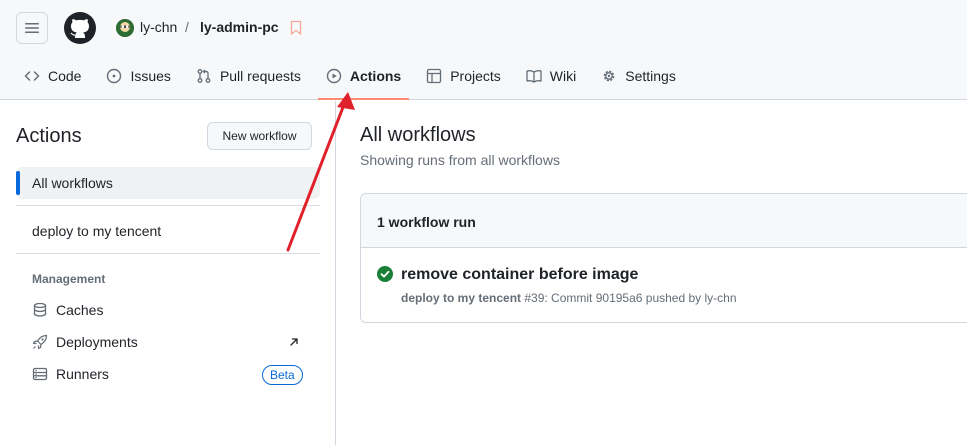 The image size is (967, 445). What do you see at coordinates (609, 76) in the screenshot?
I see `gear-icon` at bounding box center [609, 76].